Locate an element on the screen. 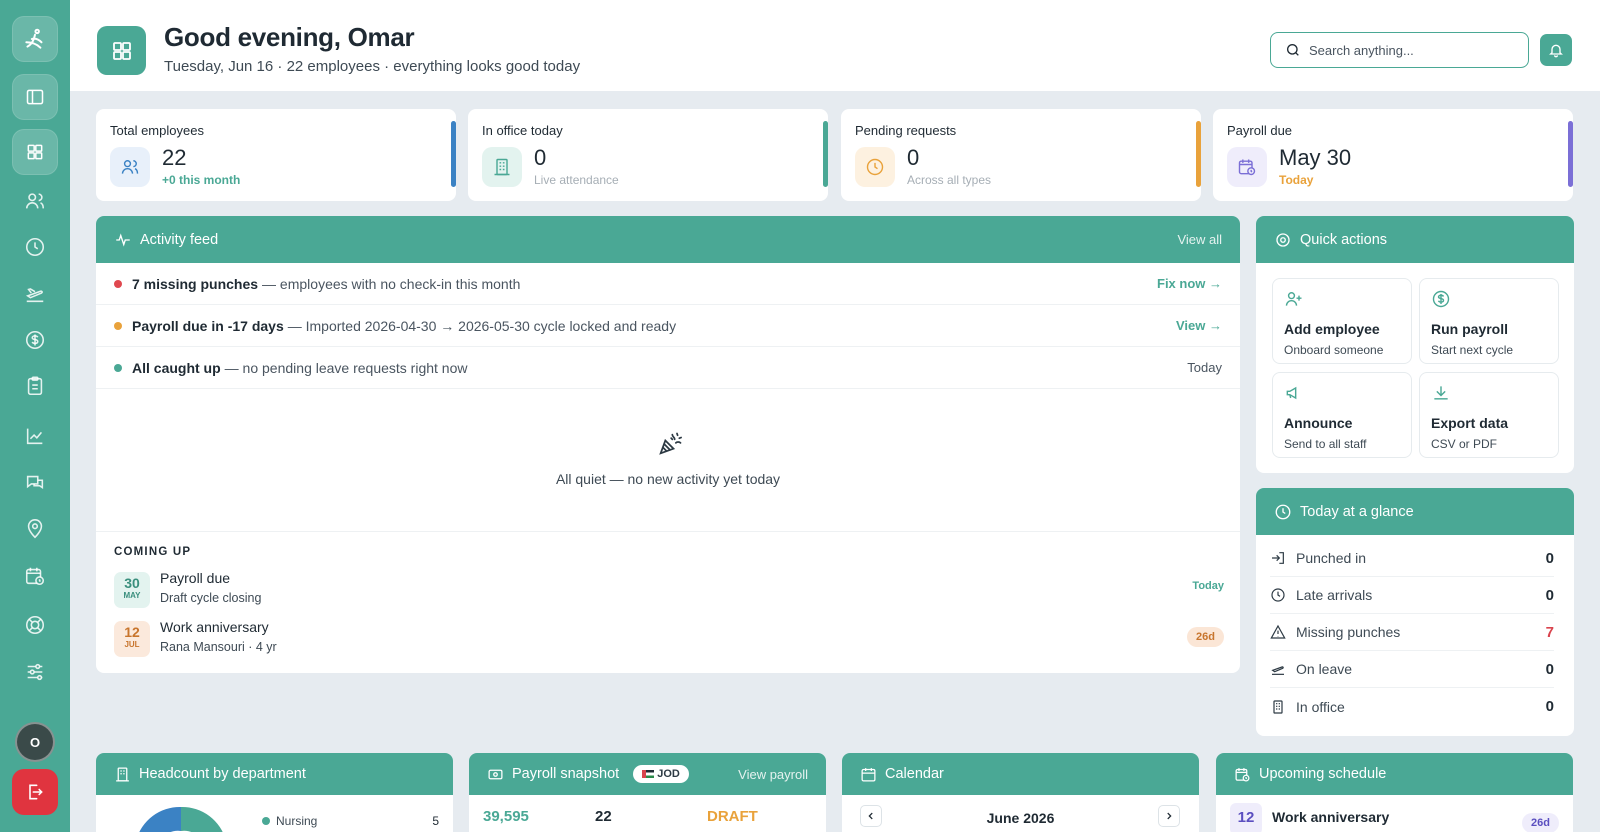 The width and height of the screenshot is (1600, 832). sidebar-item-settings is located at coordinates (35, 672).